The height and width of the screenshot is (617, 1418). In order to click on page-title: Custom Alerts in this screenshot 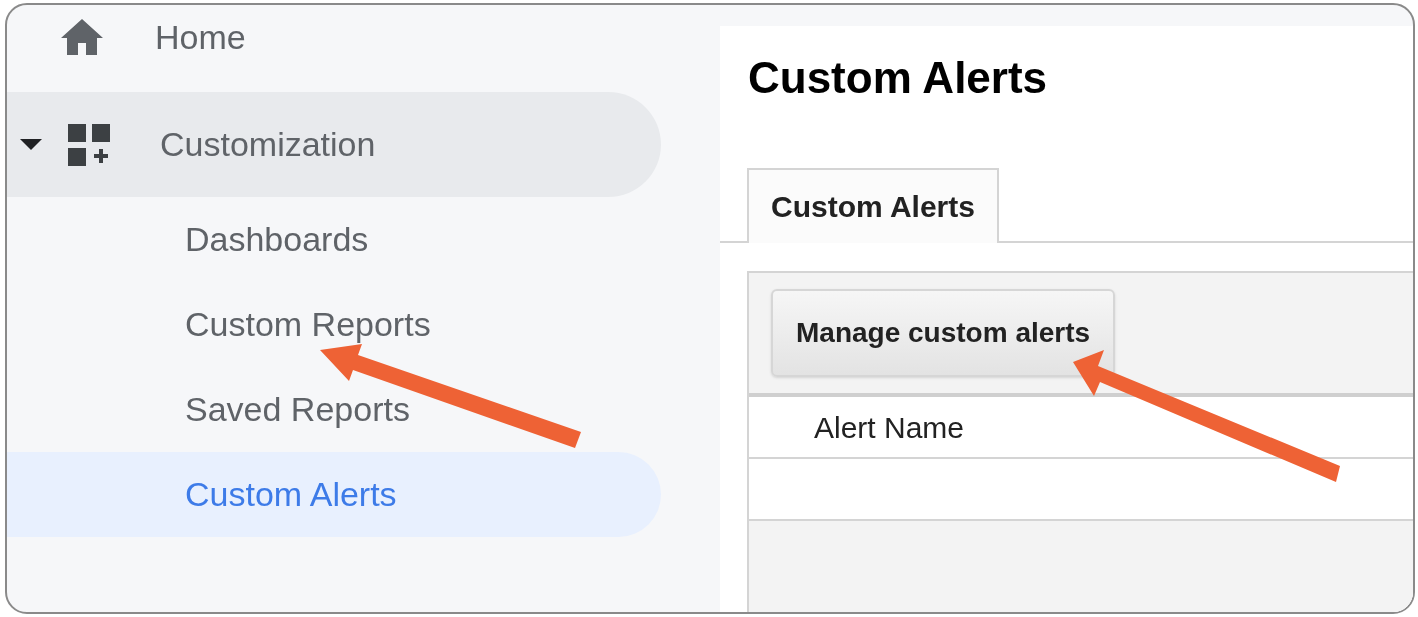, I will do `click(898, 78)`.